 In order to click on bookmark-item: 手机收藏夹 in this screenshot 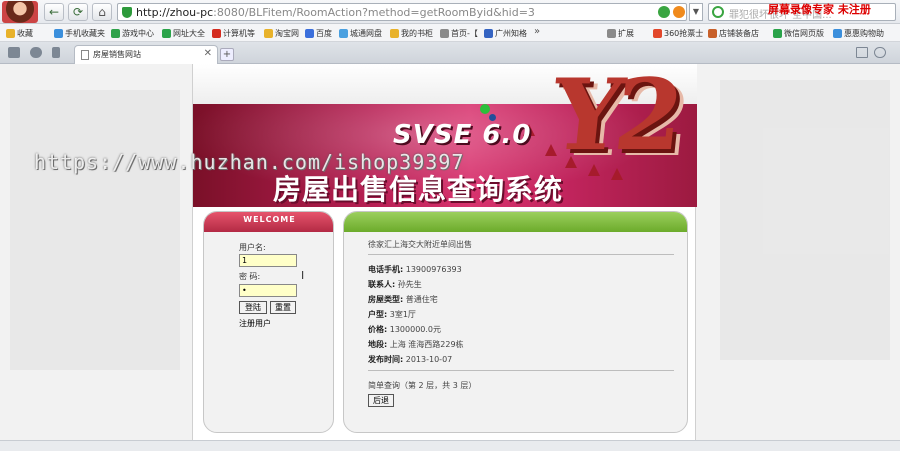, I will do `click(79, 33)`.